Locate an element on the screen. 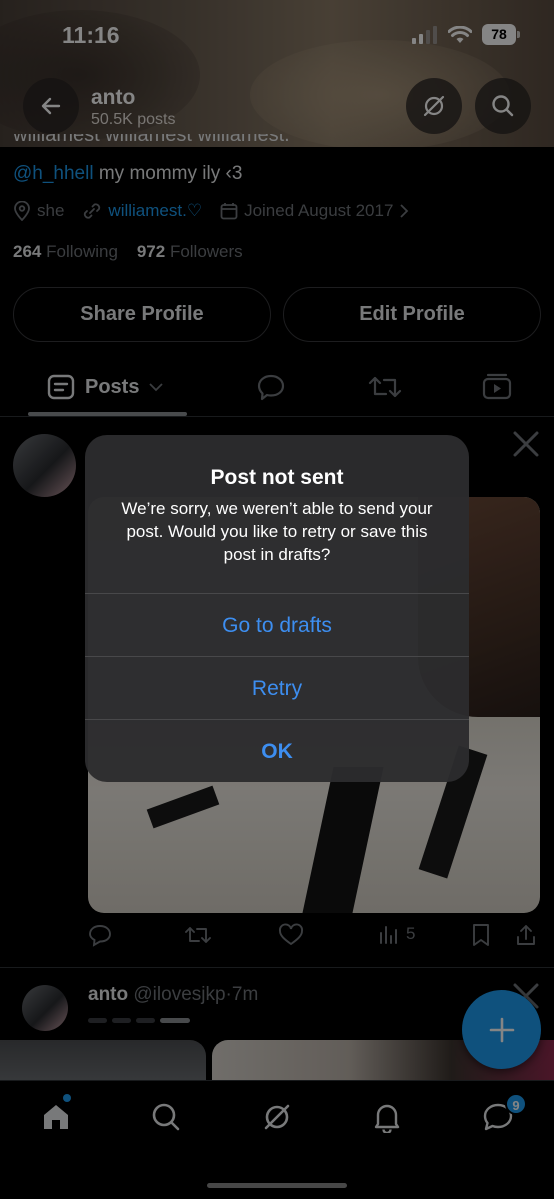 The width and height of the screenshot is (554, 1199). go-to-drafts-button: Go to drafts is located at coordinates (277, 624).